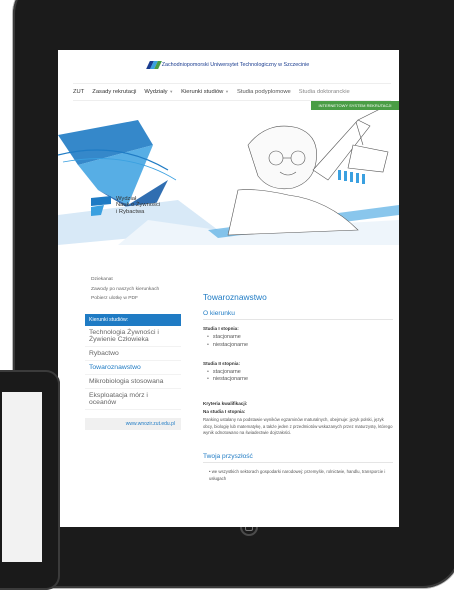 This screenshot has height=590, width=454. What do you see at coordinates (125, 299) in the screenshot?
I see `sidebar-link-pdf: Pobierz ulotkę w PDF` at bounding box center [125, 299].